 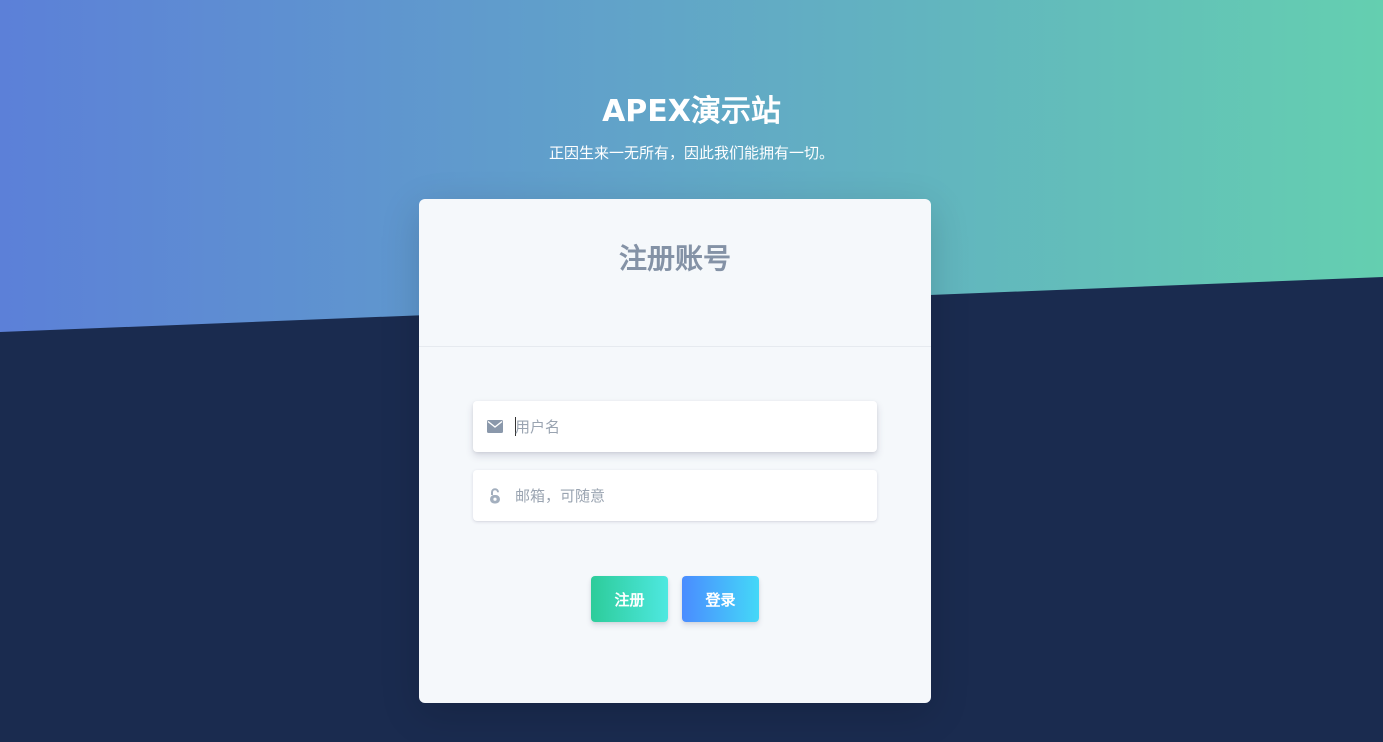 What do you see at coordinates (691, 111) in the screenshot?
I see `site-title: APEX演示站` at bounding box center [691, 111].